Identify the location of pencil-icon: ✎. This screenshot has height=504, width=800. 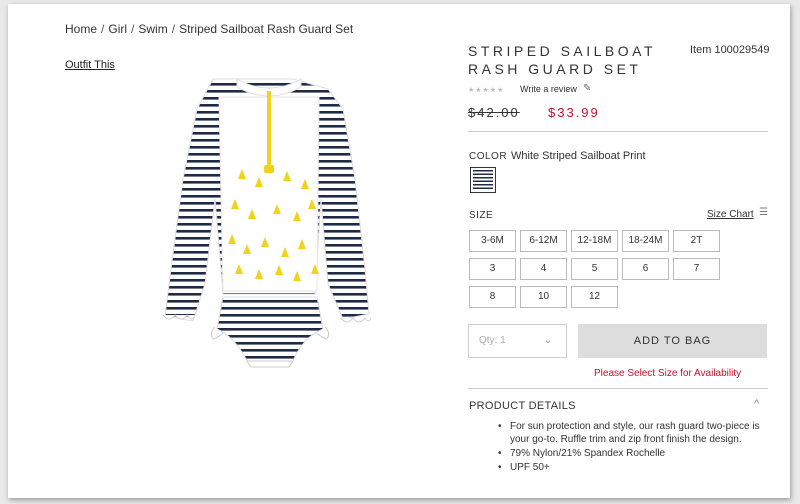
(587, 88).